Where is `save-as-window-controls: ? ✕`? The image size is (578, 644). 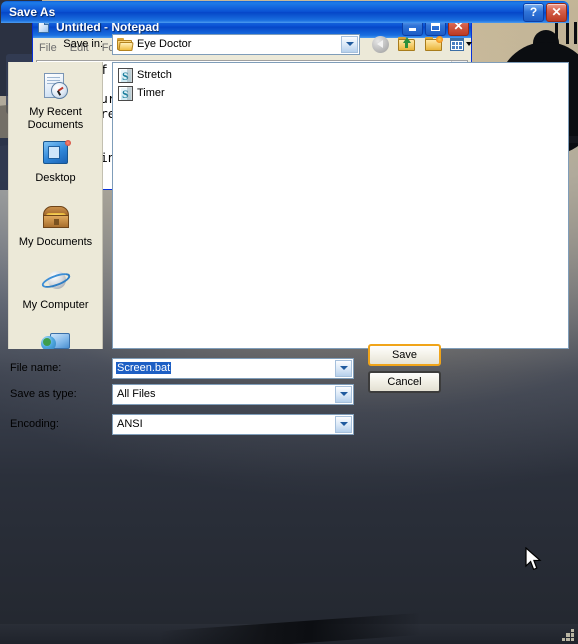 save-as-window-controls: ? ✕ is located at coordinates (545, 12).